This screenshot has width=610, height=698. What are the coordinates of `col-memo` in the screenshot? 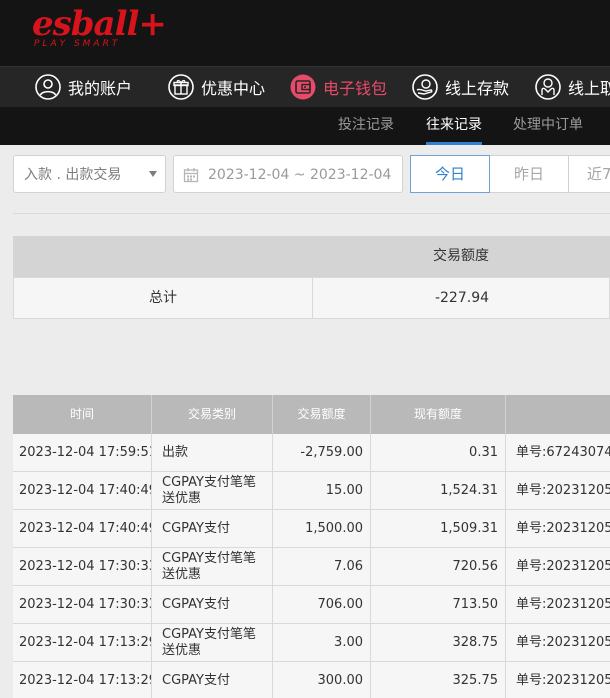 It's located at (558, 414).